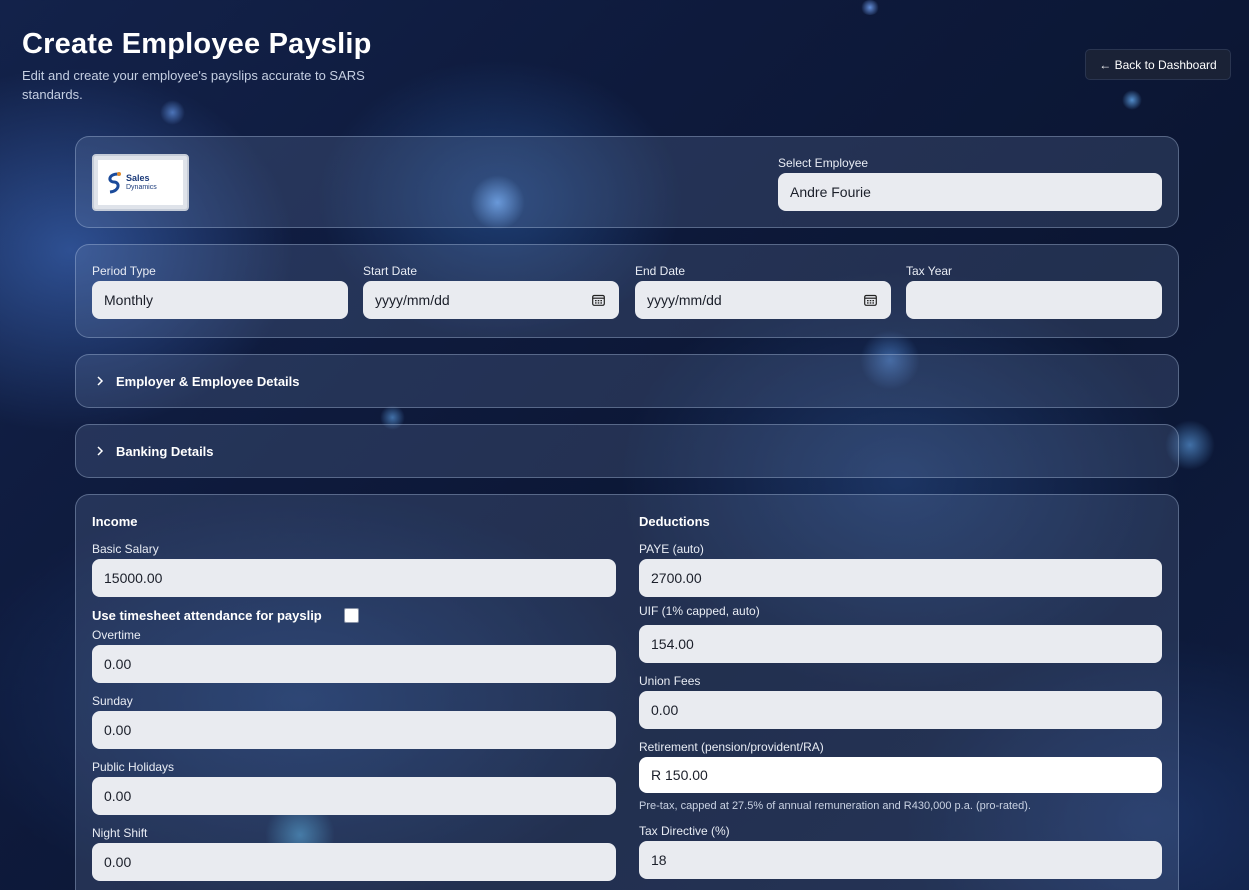 This screenshot has height=890, width=1249. I want to click on uif-label: UIF (1% capped, auto), so click(699, 611).